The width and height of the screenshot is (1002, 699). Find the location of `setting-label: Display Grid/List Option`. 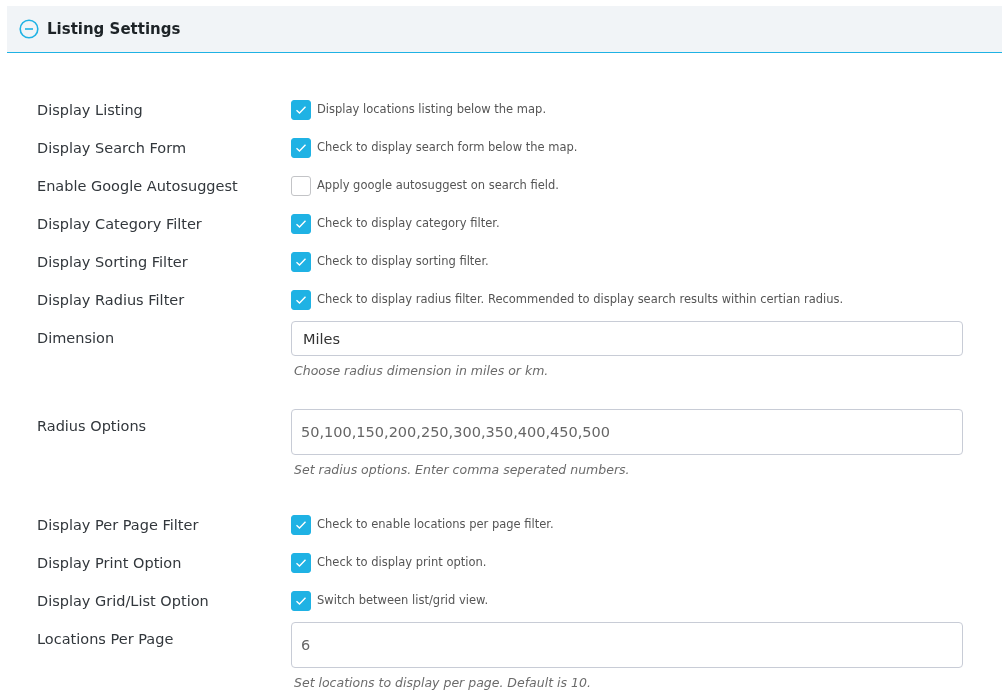

setting-label: Display Grid/List Option is located at coordinates (123, 601).